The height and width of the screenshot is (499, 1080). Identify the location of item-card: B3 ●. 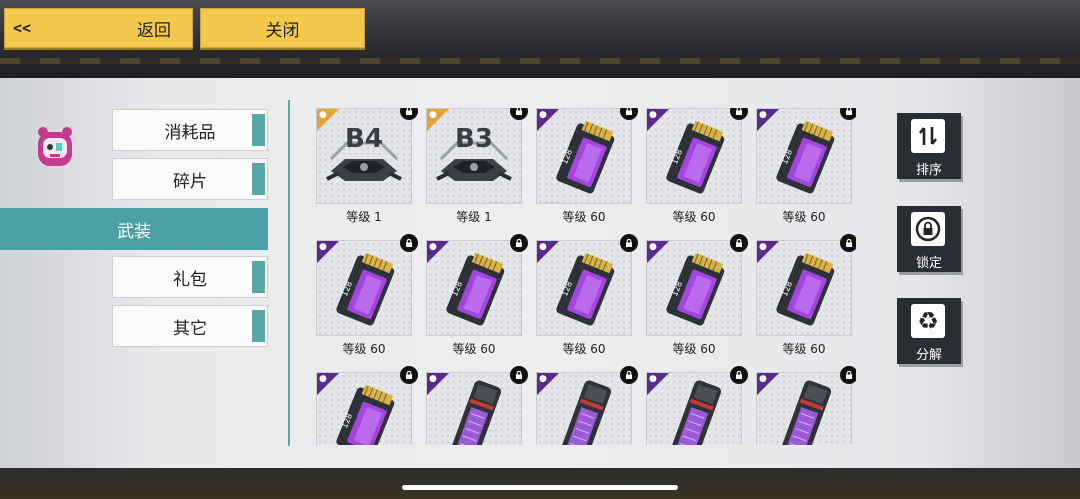
(477, 156).